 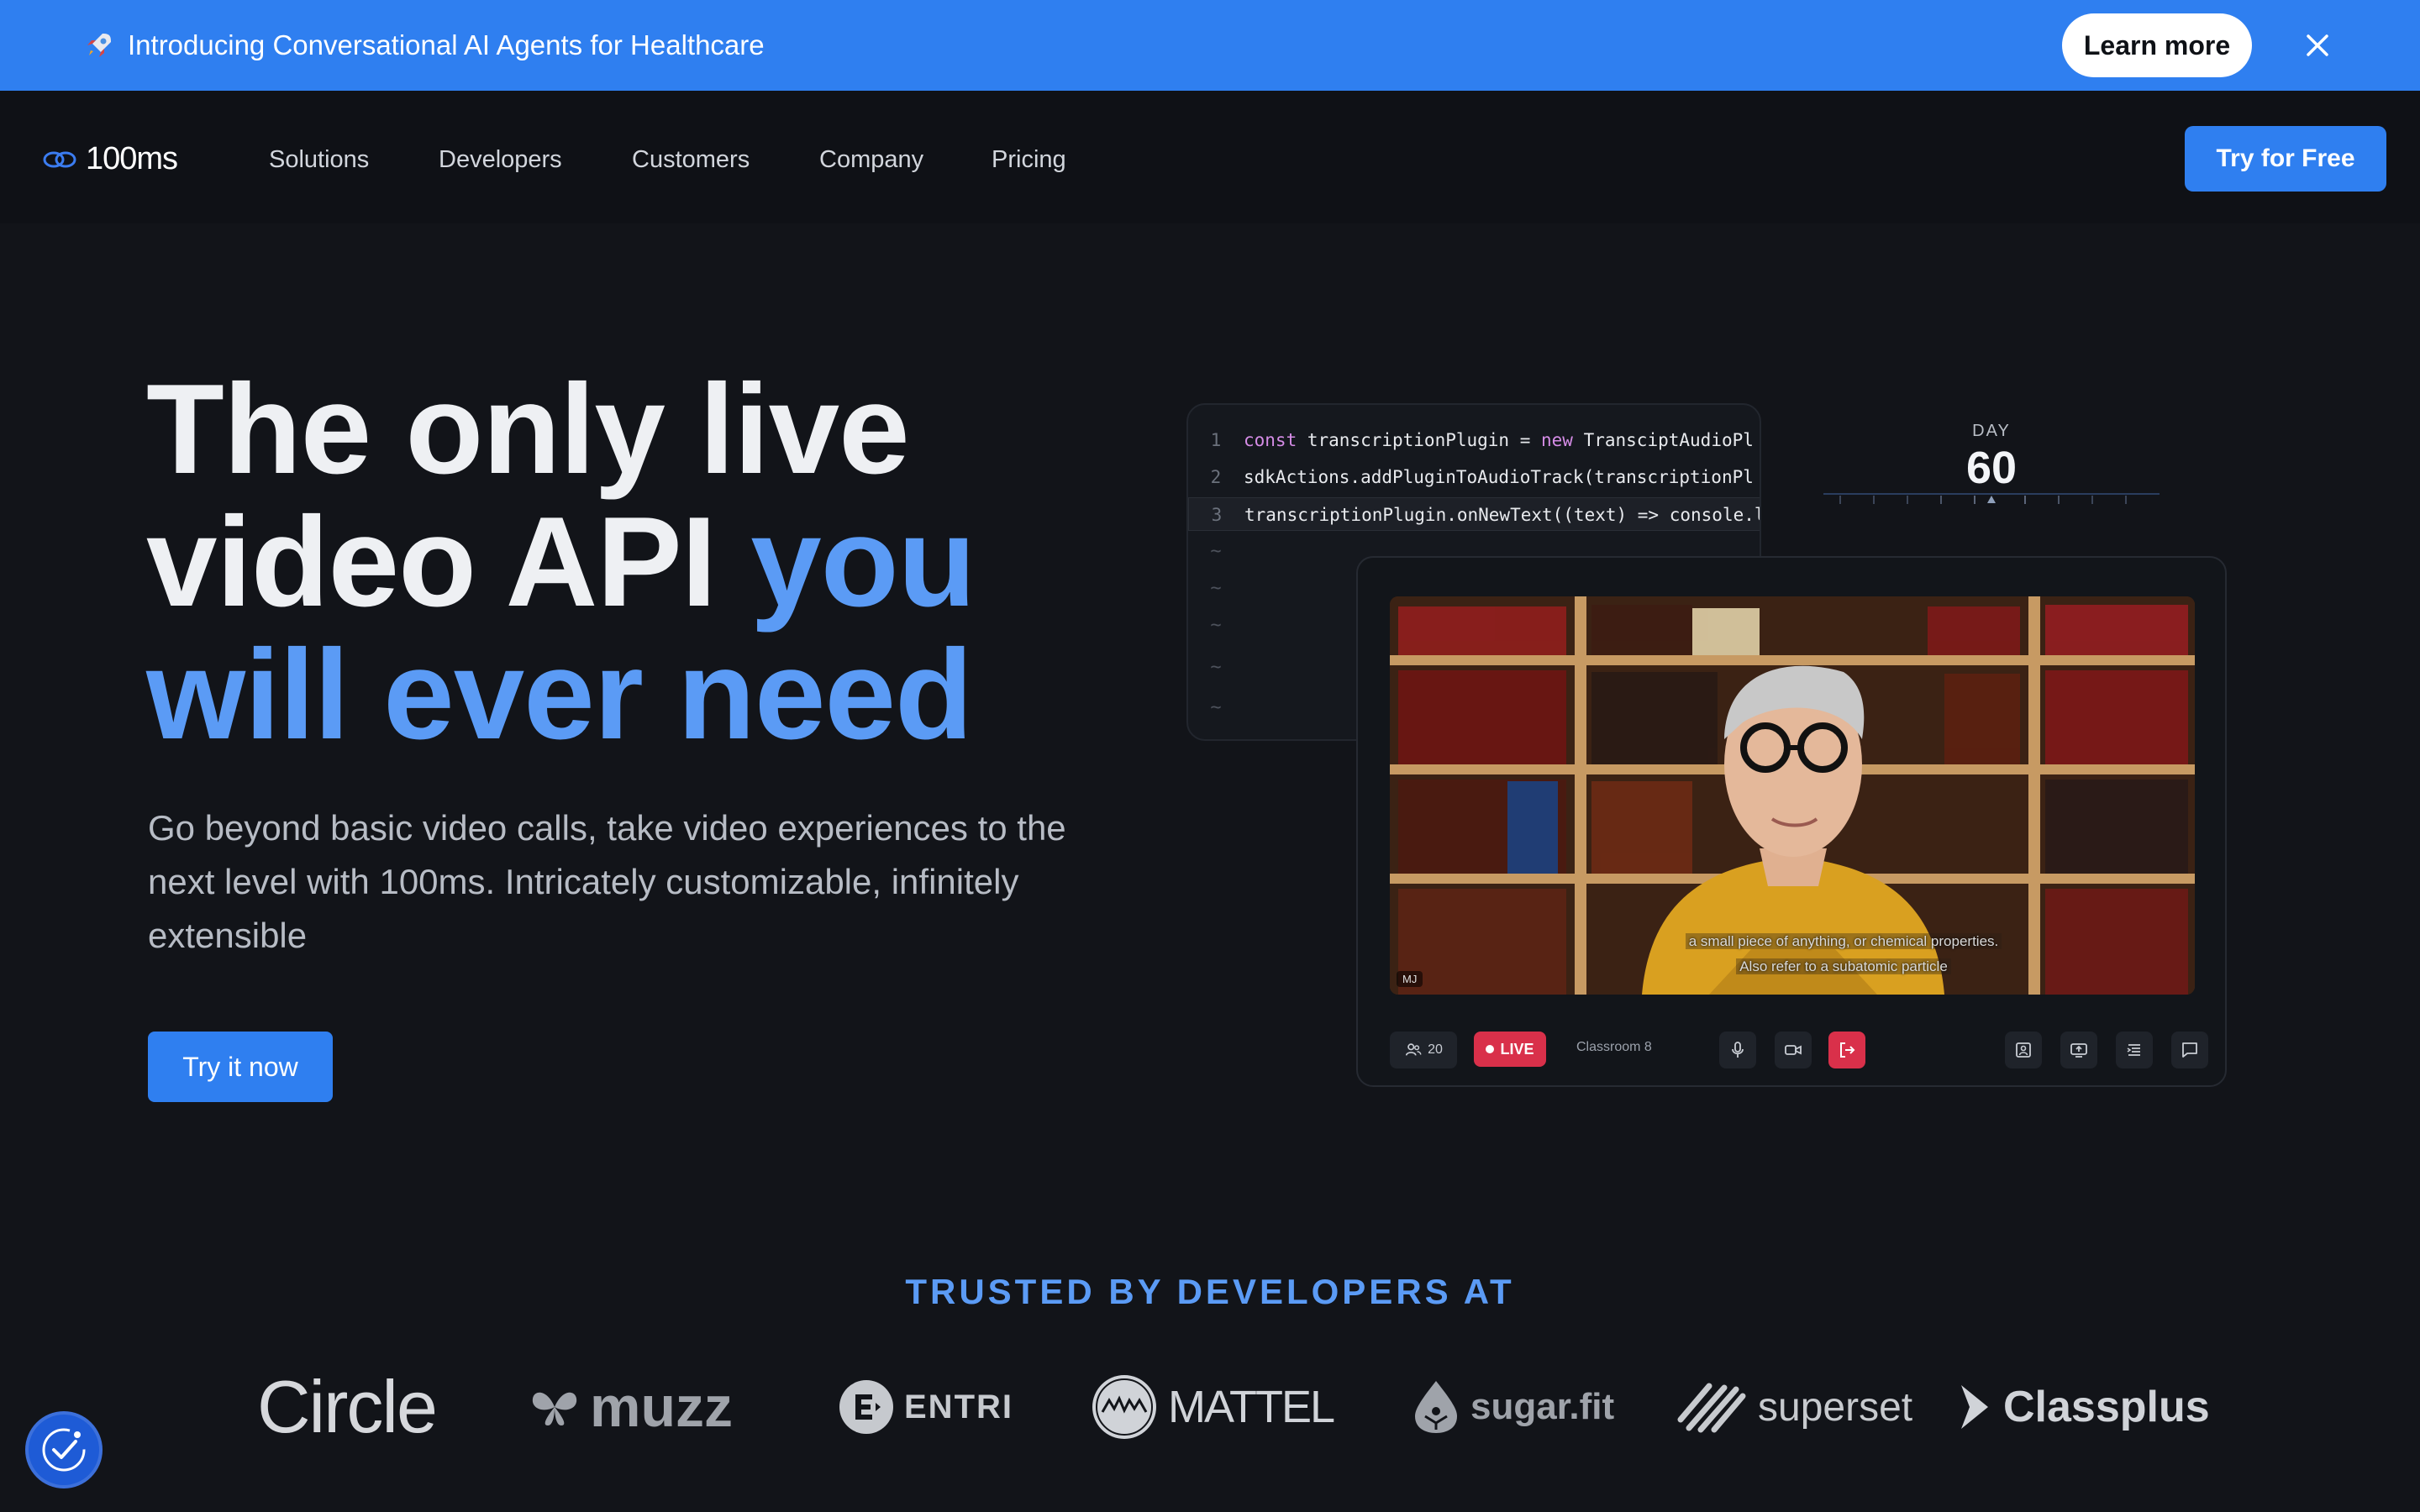 I want to click on customer-logo-entri: ENTRI, so click(x=926, y=1407).